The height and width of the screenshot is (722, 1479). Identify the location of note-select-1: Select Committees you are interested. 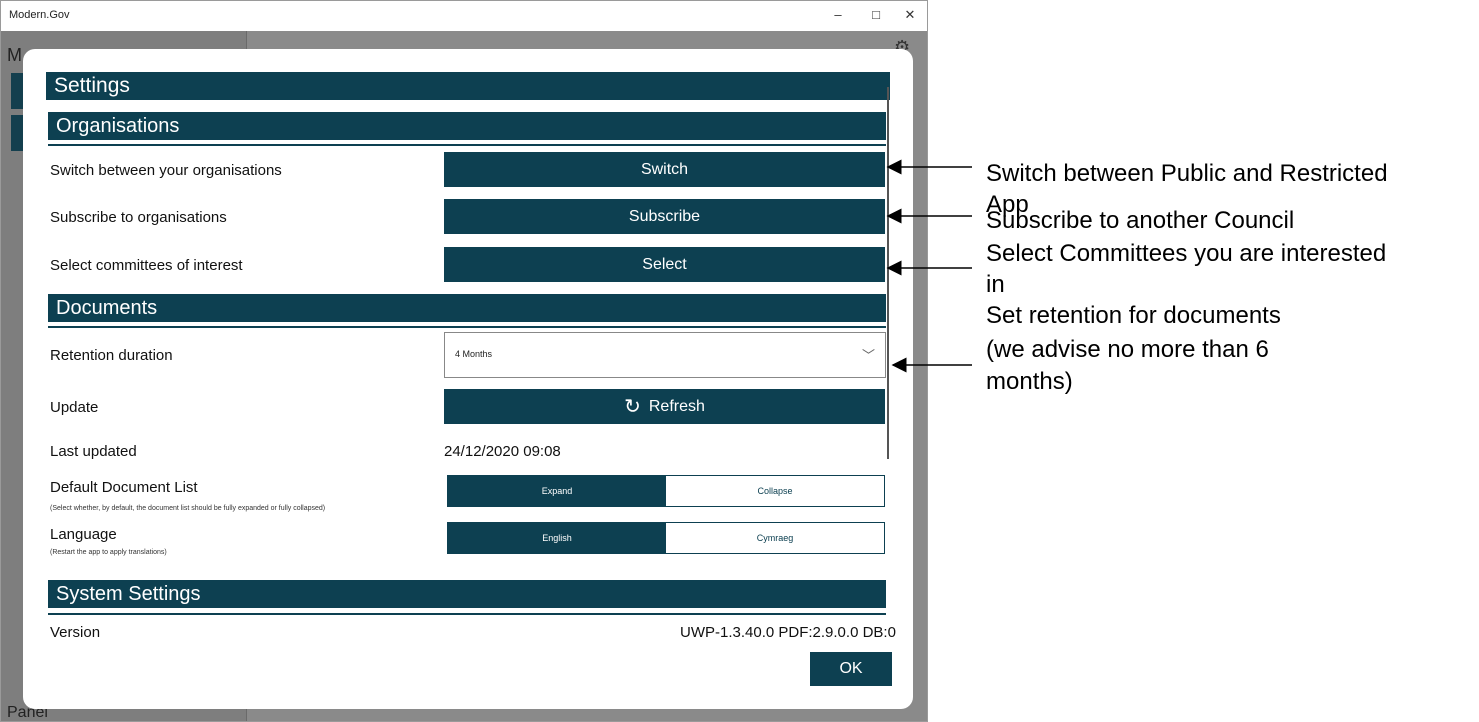
(1186, 253).